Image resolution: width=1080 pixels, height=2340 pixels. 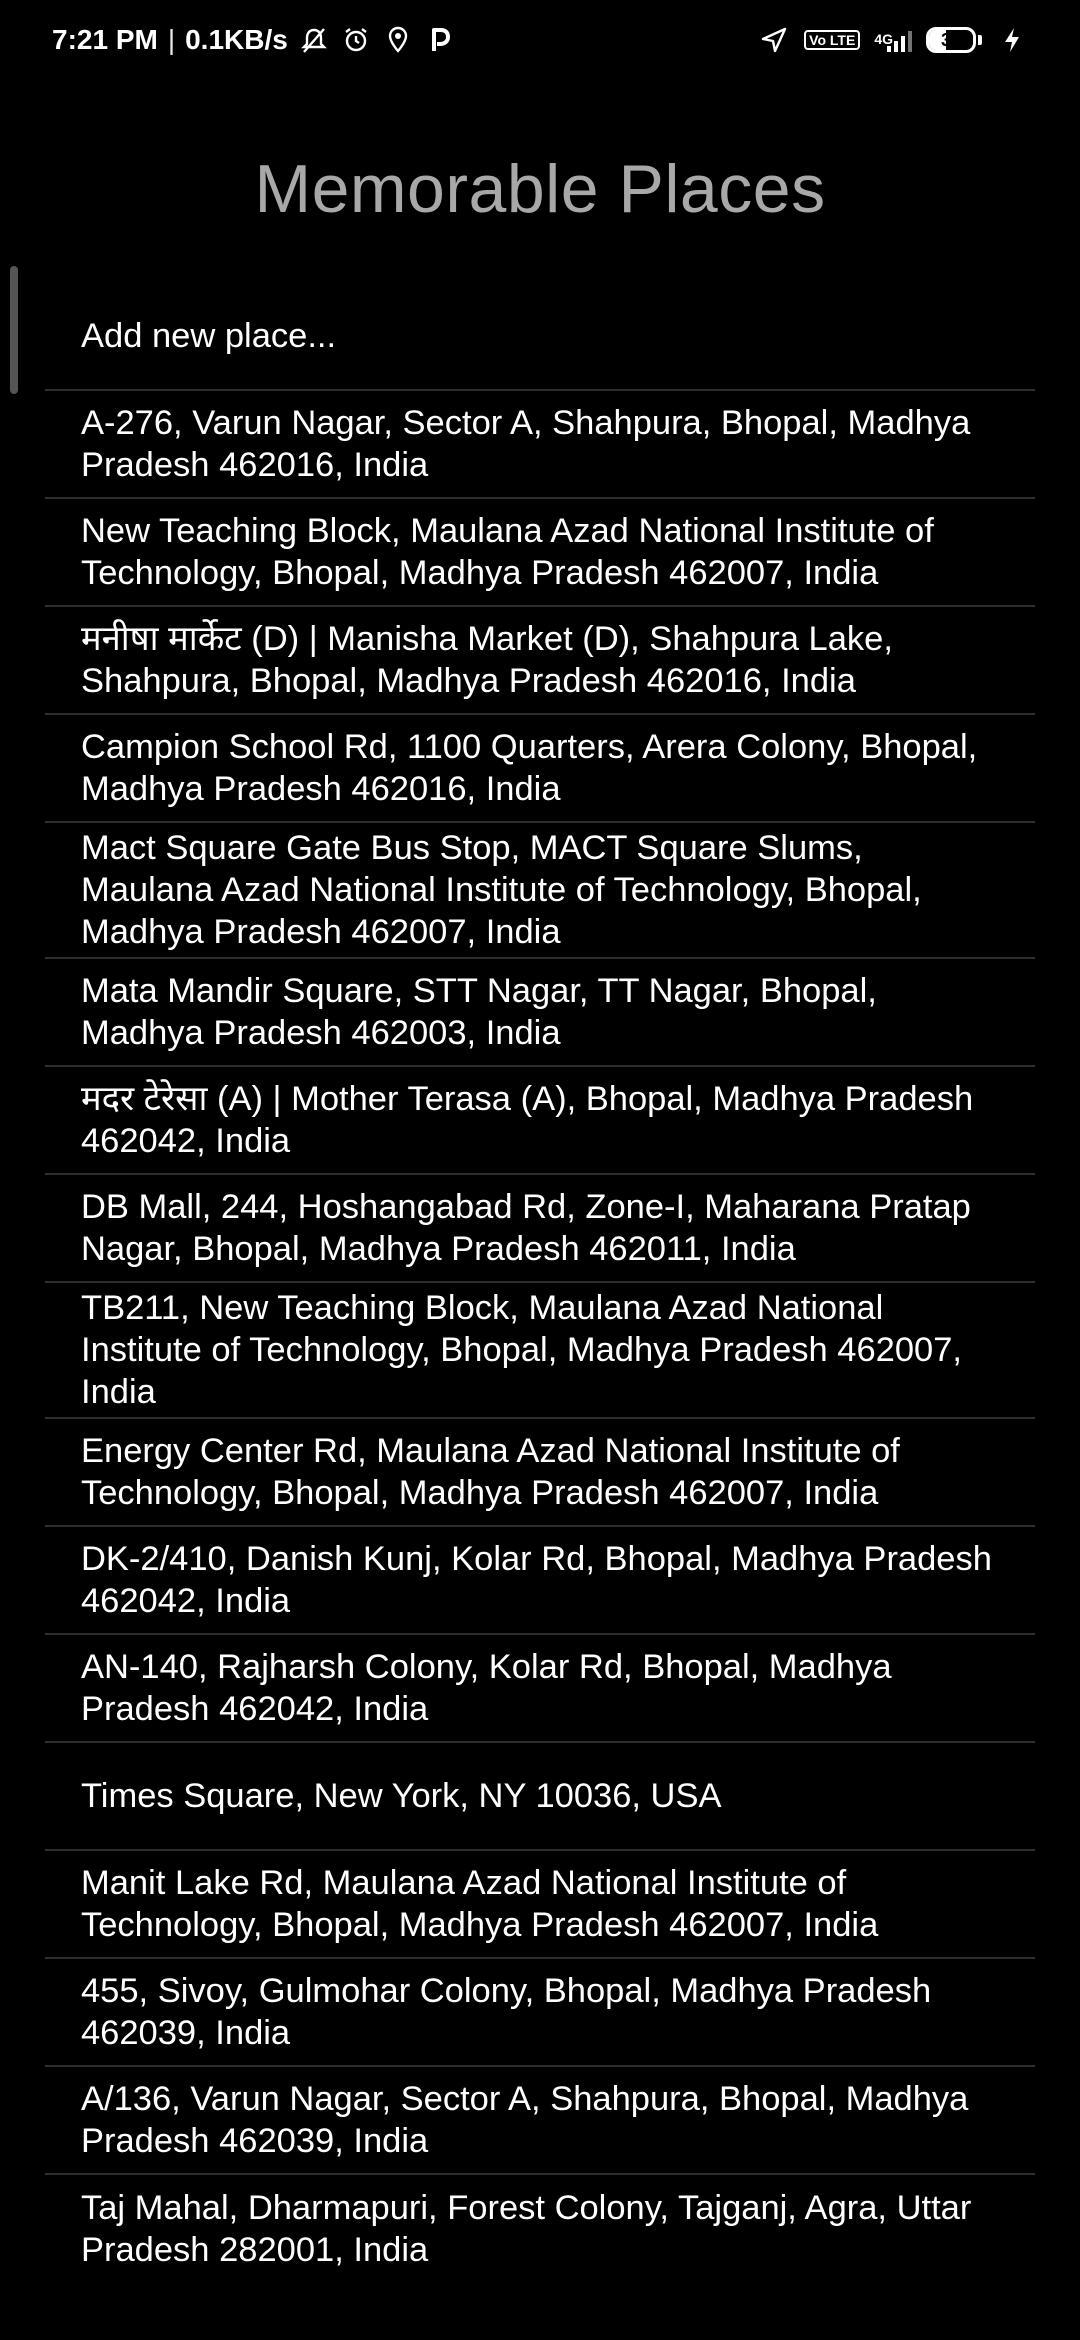 I want to click on parking-p-icon, so click(x=440, y=40).